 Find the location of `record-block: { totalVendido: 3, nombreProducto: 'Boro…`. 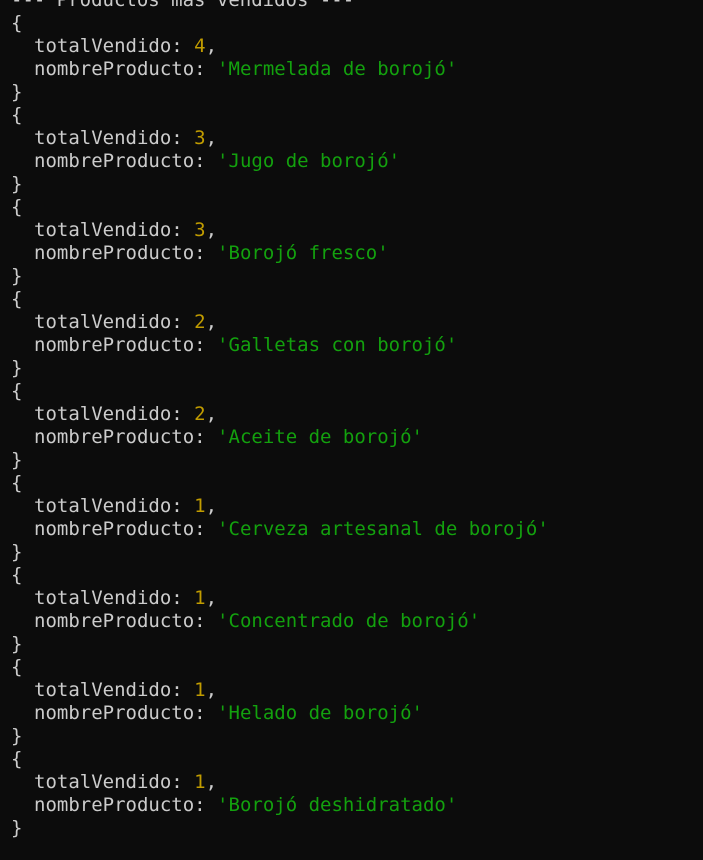

record-block: { totalVendido: 3, nombreProducto: 'Boro… is located at coordinates (280, 242).